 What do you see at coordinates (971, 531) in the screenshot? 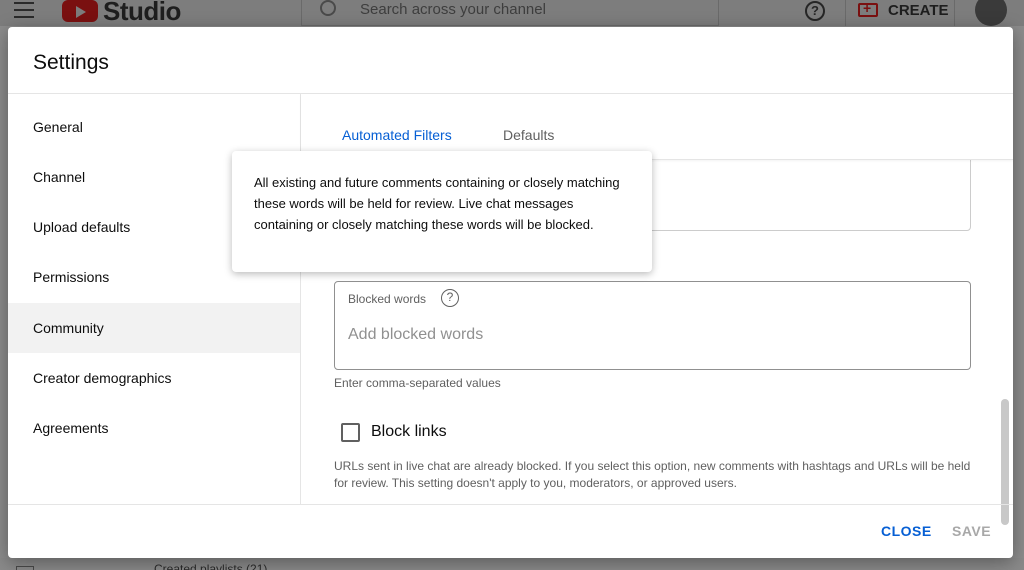
I see `save-button: SAVE` at bounding box center [971, 531].